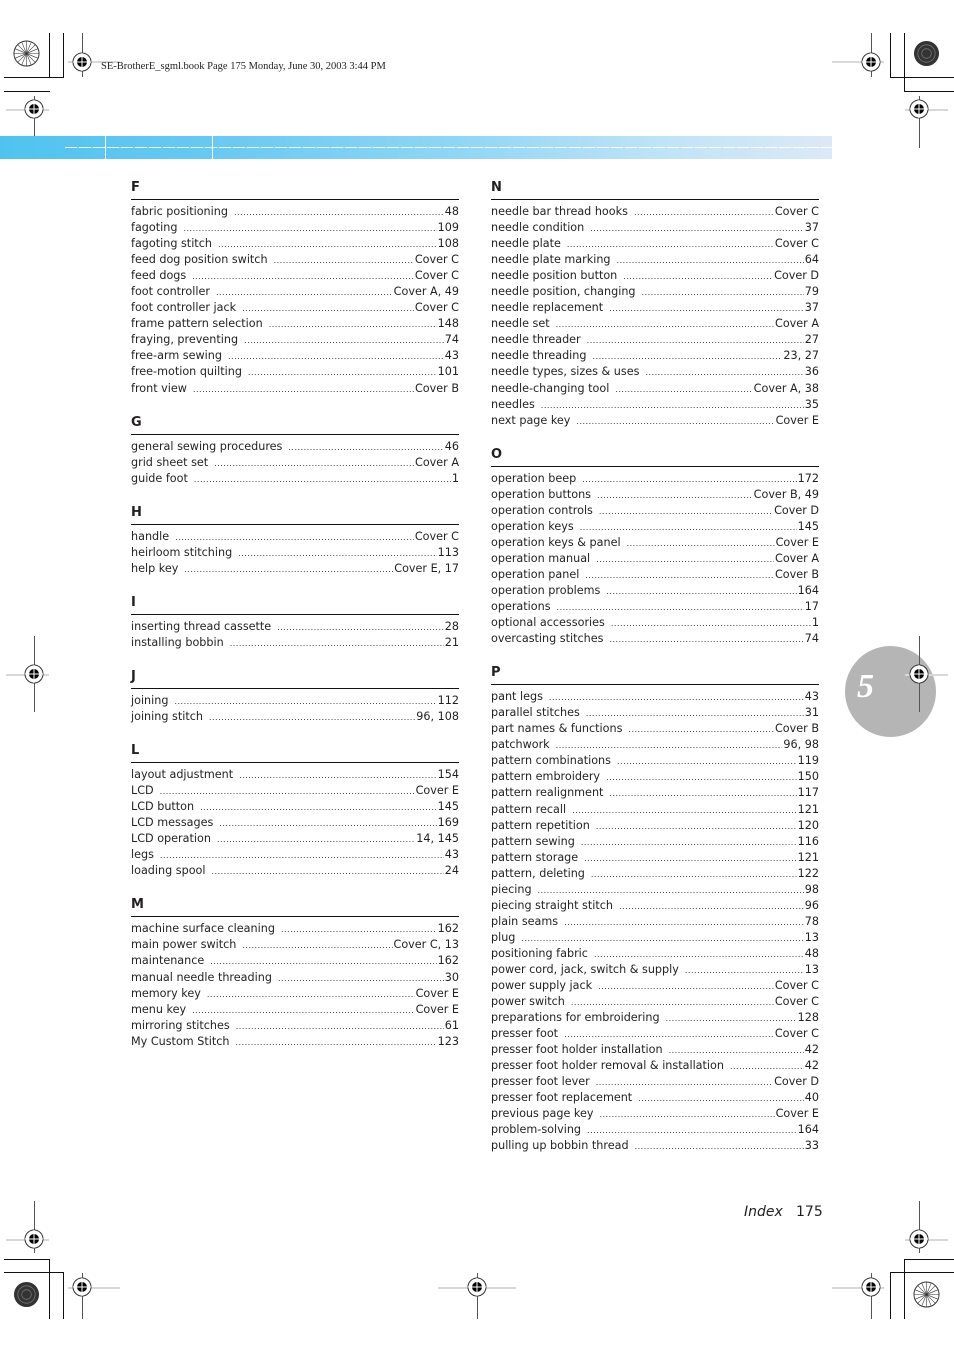  What do you see at coordinates (556, 542) in the screenshot?
I see `index-term: operation keys & panel` at bounding box center [556, 542].